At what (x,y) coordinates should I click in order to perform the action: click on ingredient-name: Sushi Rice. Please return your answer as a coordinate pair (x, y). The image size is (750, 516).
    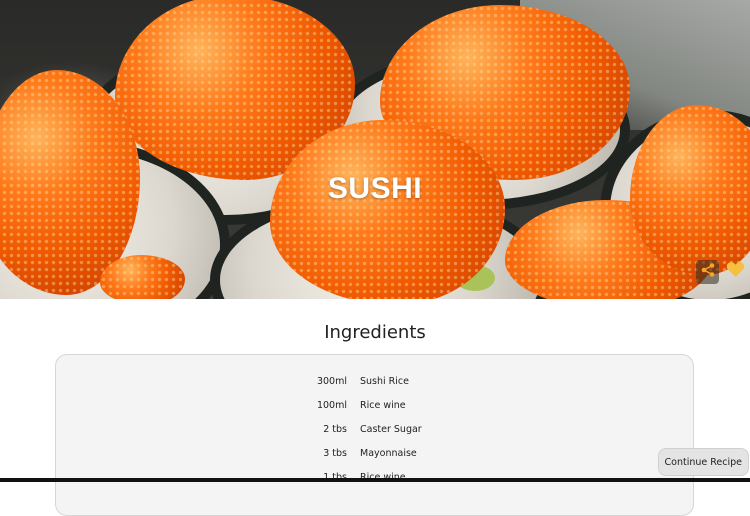
    Looking at the image, I should click on (384, 381).